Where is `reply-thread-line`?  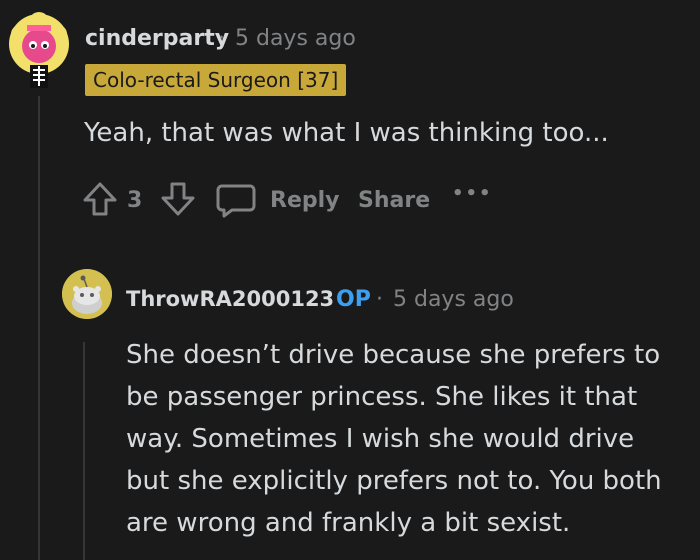 reply-thread-line is located at coordinates (84, 451).